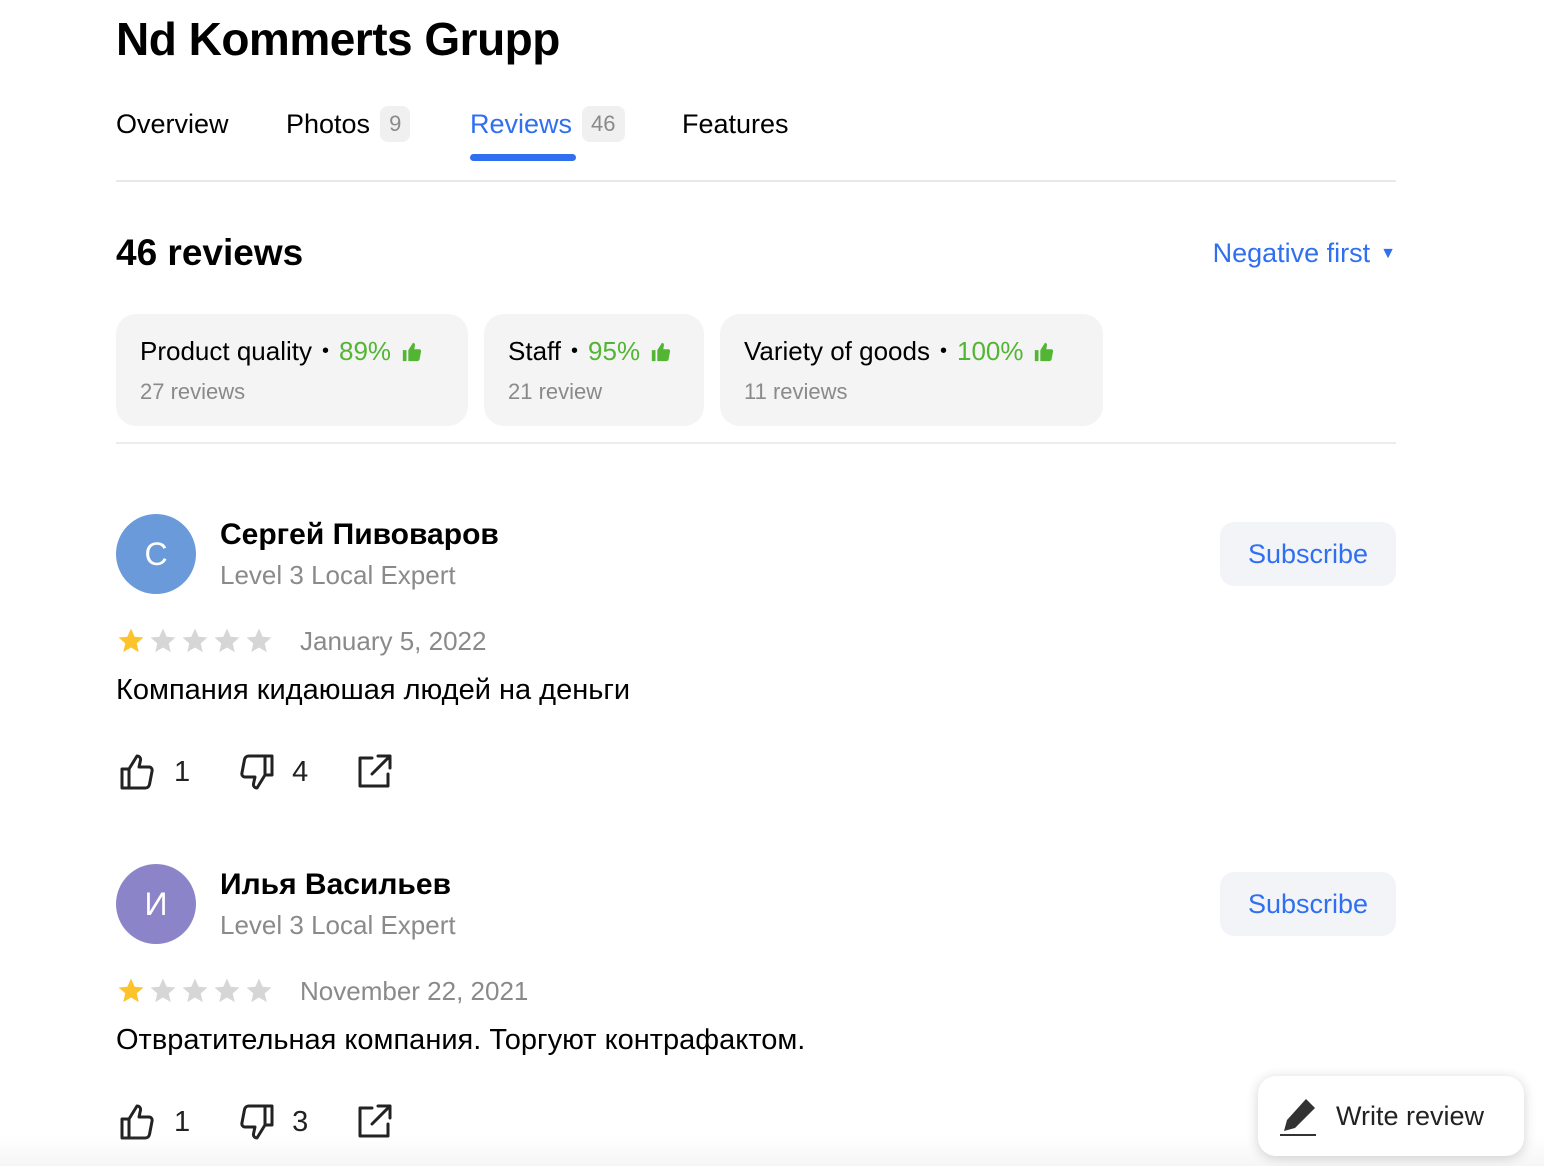 Image resolution: width=1544 pixels, height=1166 pixels. I want to click on aspect-percent: 89%, so click(365, 351).